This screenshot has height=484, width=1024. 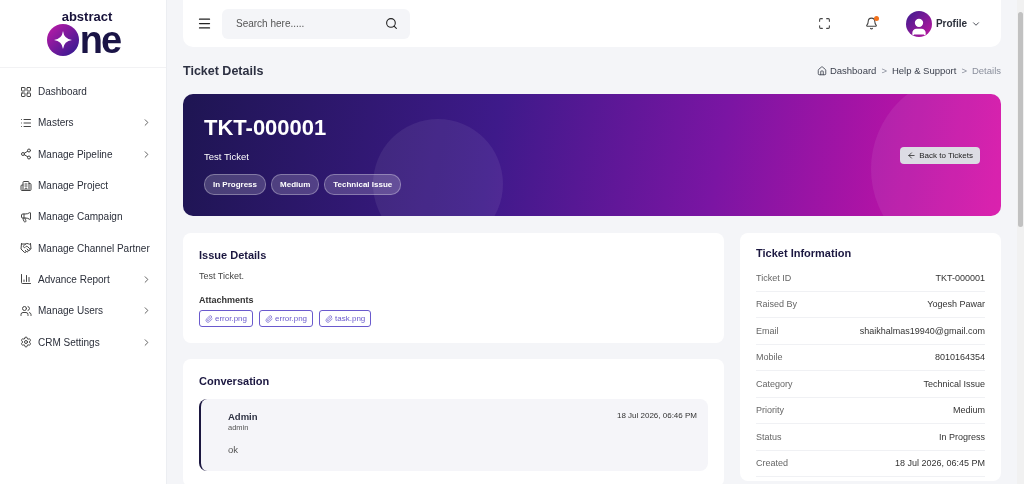 What do you see at coordinates (223, 70) in the screenshot?
I see `page-title: Ticket Details` at bounding box center [223, 70].